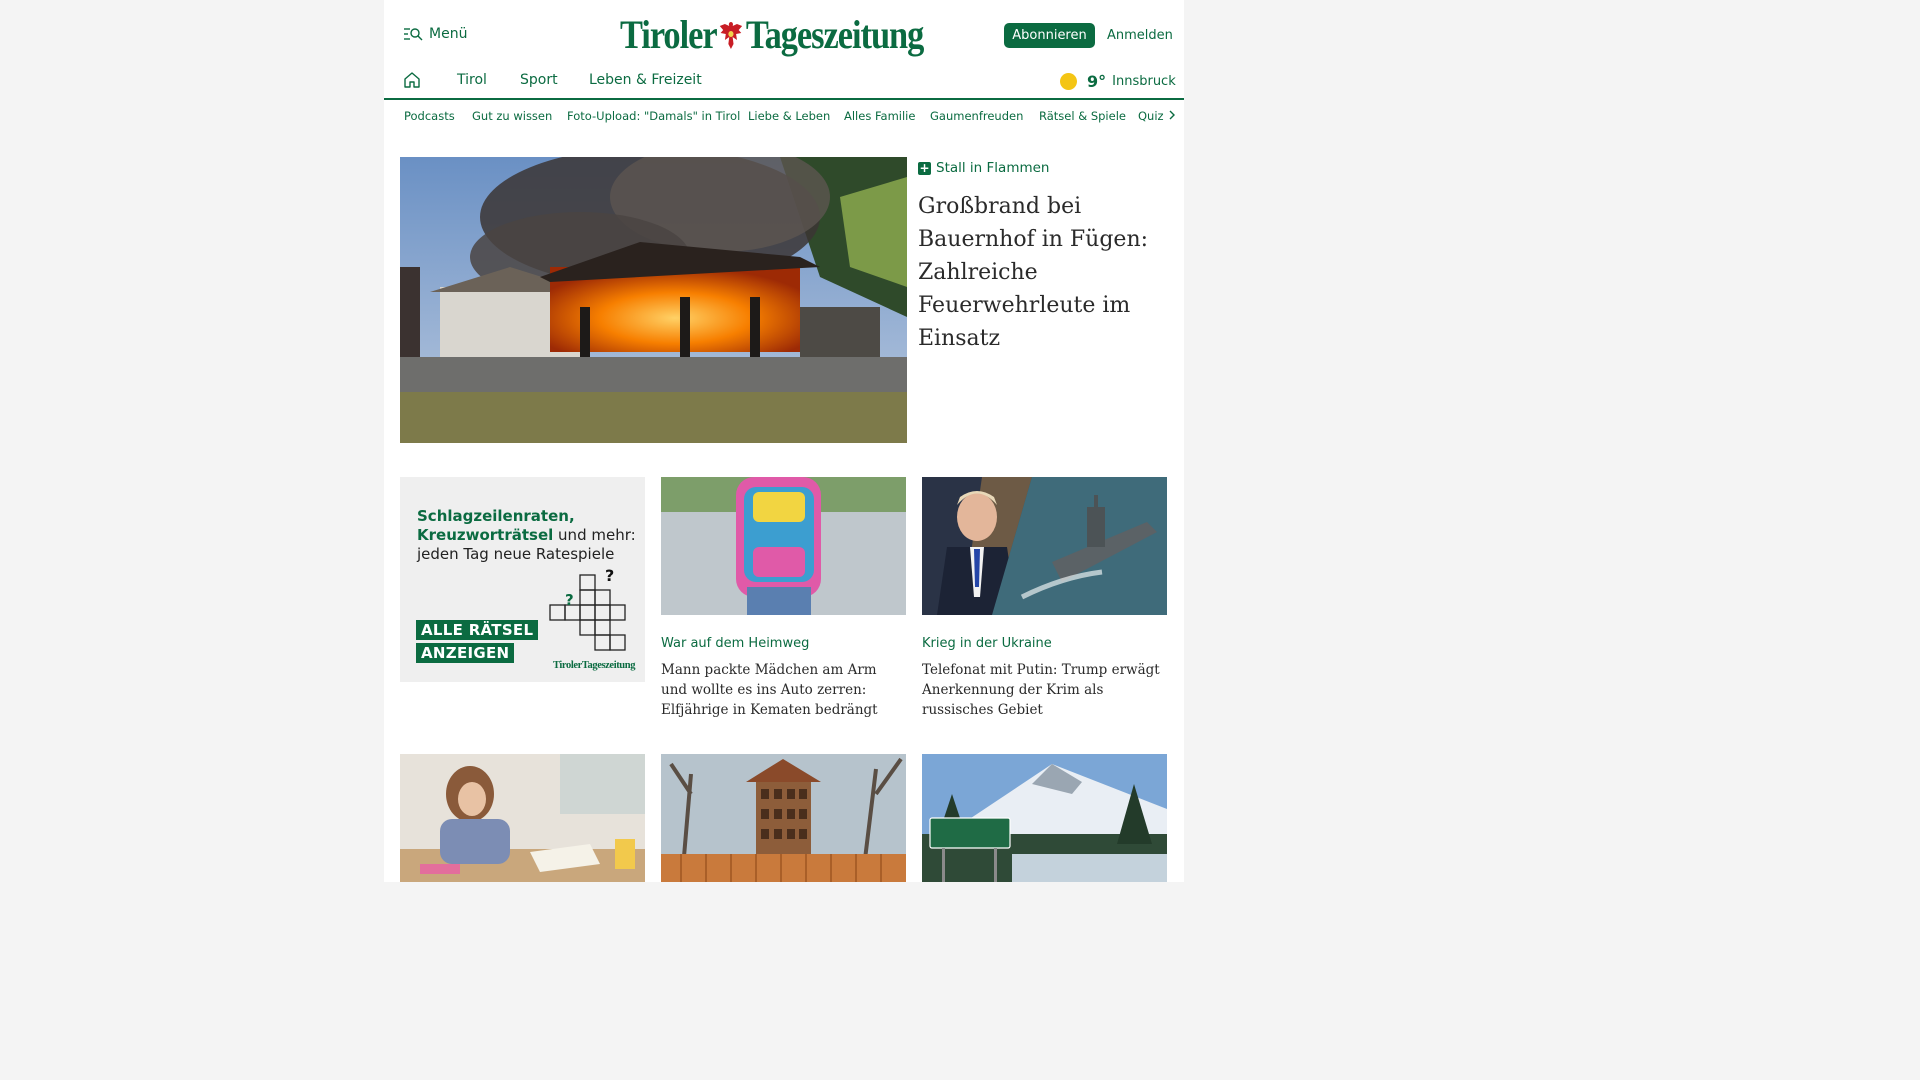 The width and height of the screenshot is (1920, 1080). What do you see at coordinates (594, 665) in the screenshot?
I see `puzzle-promo-logo: TirolerTageszeitung` at bounding box center [594, 665].